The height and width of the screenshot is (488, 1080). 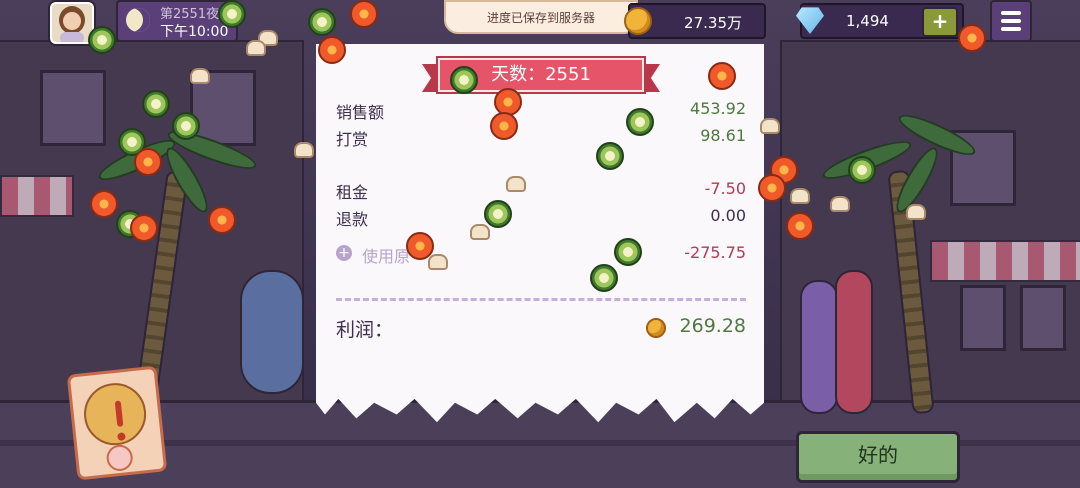 I want to click on row-value: 98.61, so click(x=723, y=135).